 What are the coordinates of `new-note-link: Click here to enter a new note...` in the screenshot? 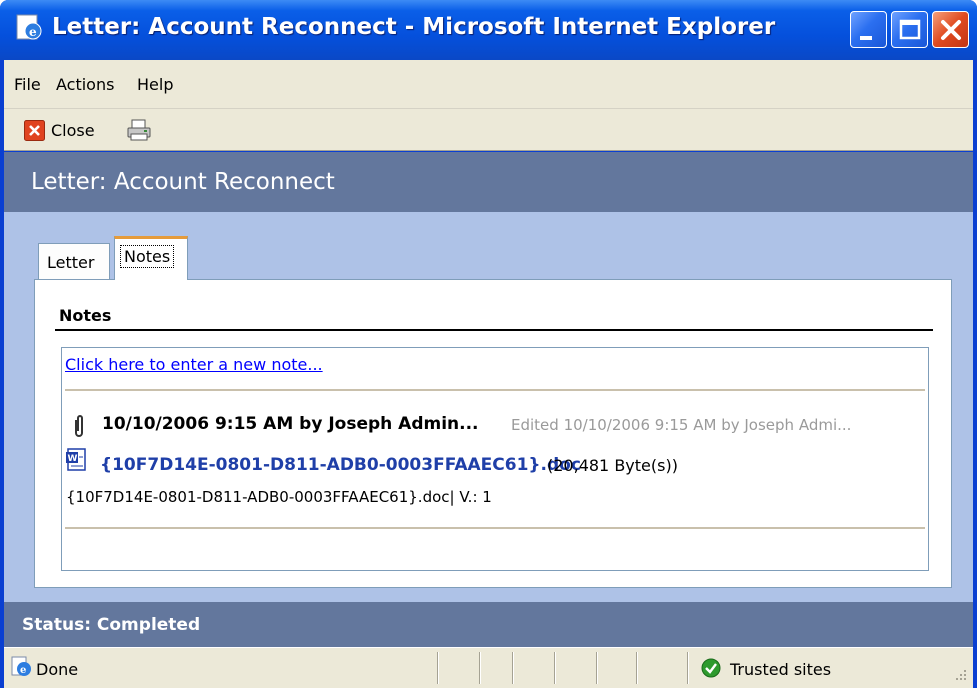 It's located at (194, 364).